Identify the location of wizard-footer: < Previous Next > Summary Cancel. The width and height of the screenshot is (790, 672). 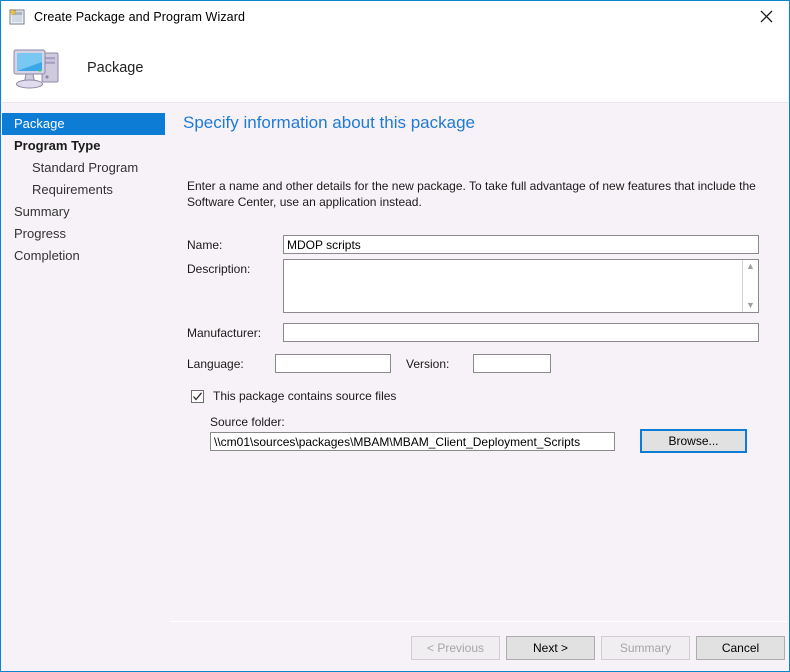
(479, 646).